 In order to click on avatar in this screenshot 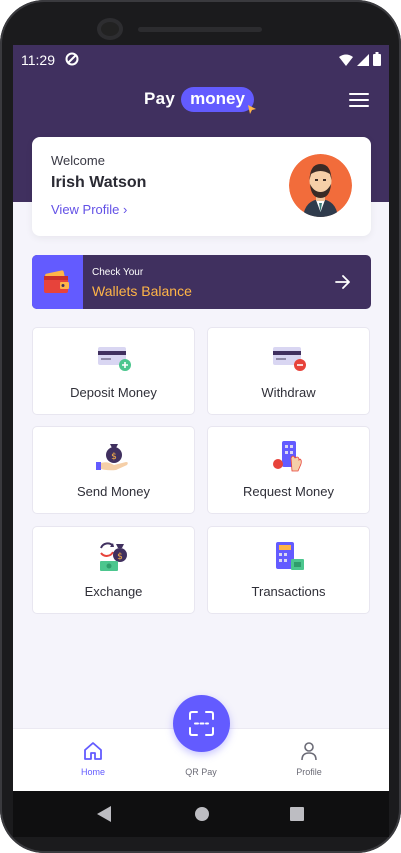, I will do `click(320, 185)`.